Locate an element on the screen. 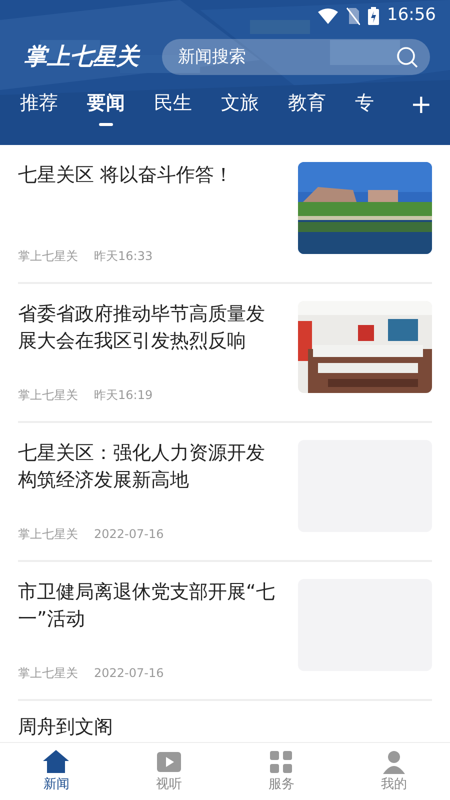 The height and width of the screenshot is (800, 450). wifi-icon is located at coordinates (328, 16).